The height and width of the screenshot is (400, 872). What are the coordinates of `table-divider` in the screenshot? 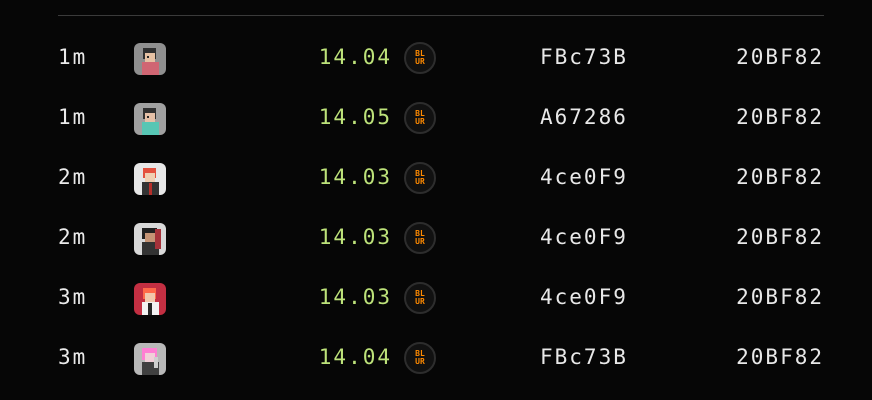 It's located at (441, 15).